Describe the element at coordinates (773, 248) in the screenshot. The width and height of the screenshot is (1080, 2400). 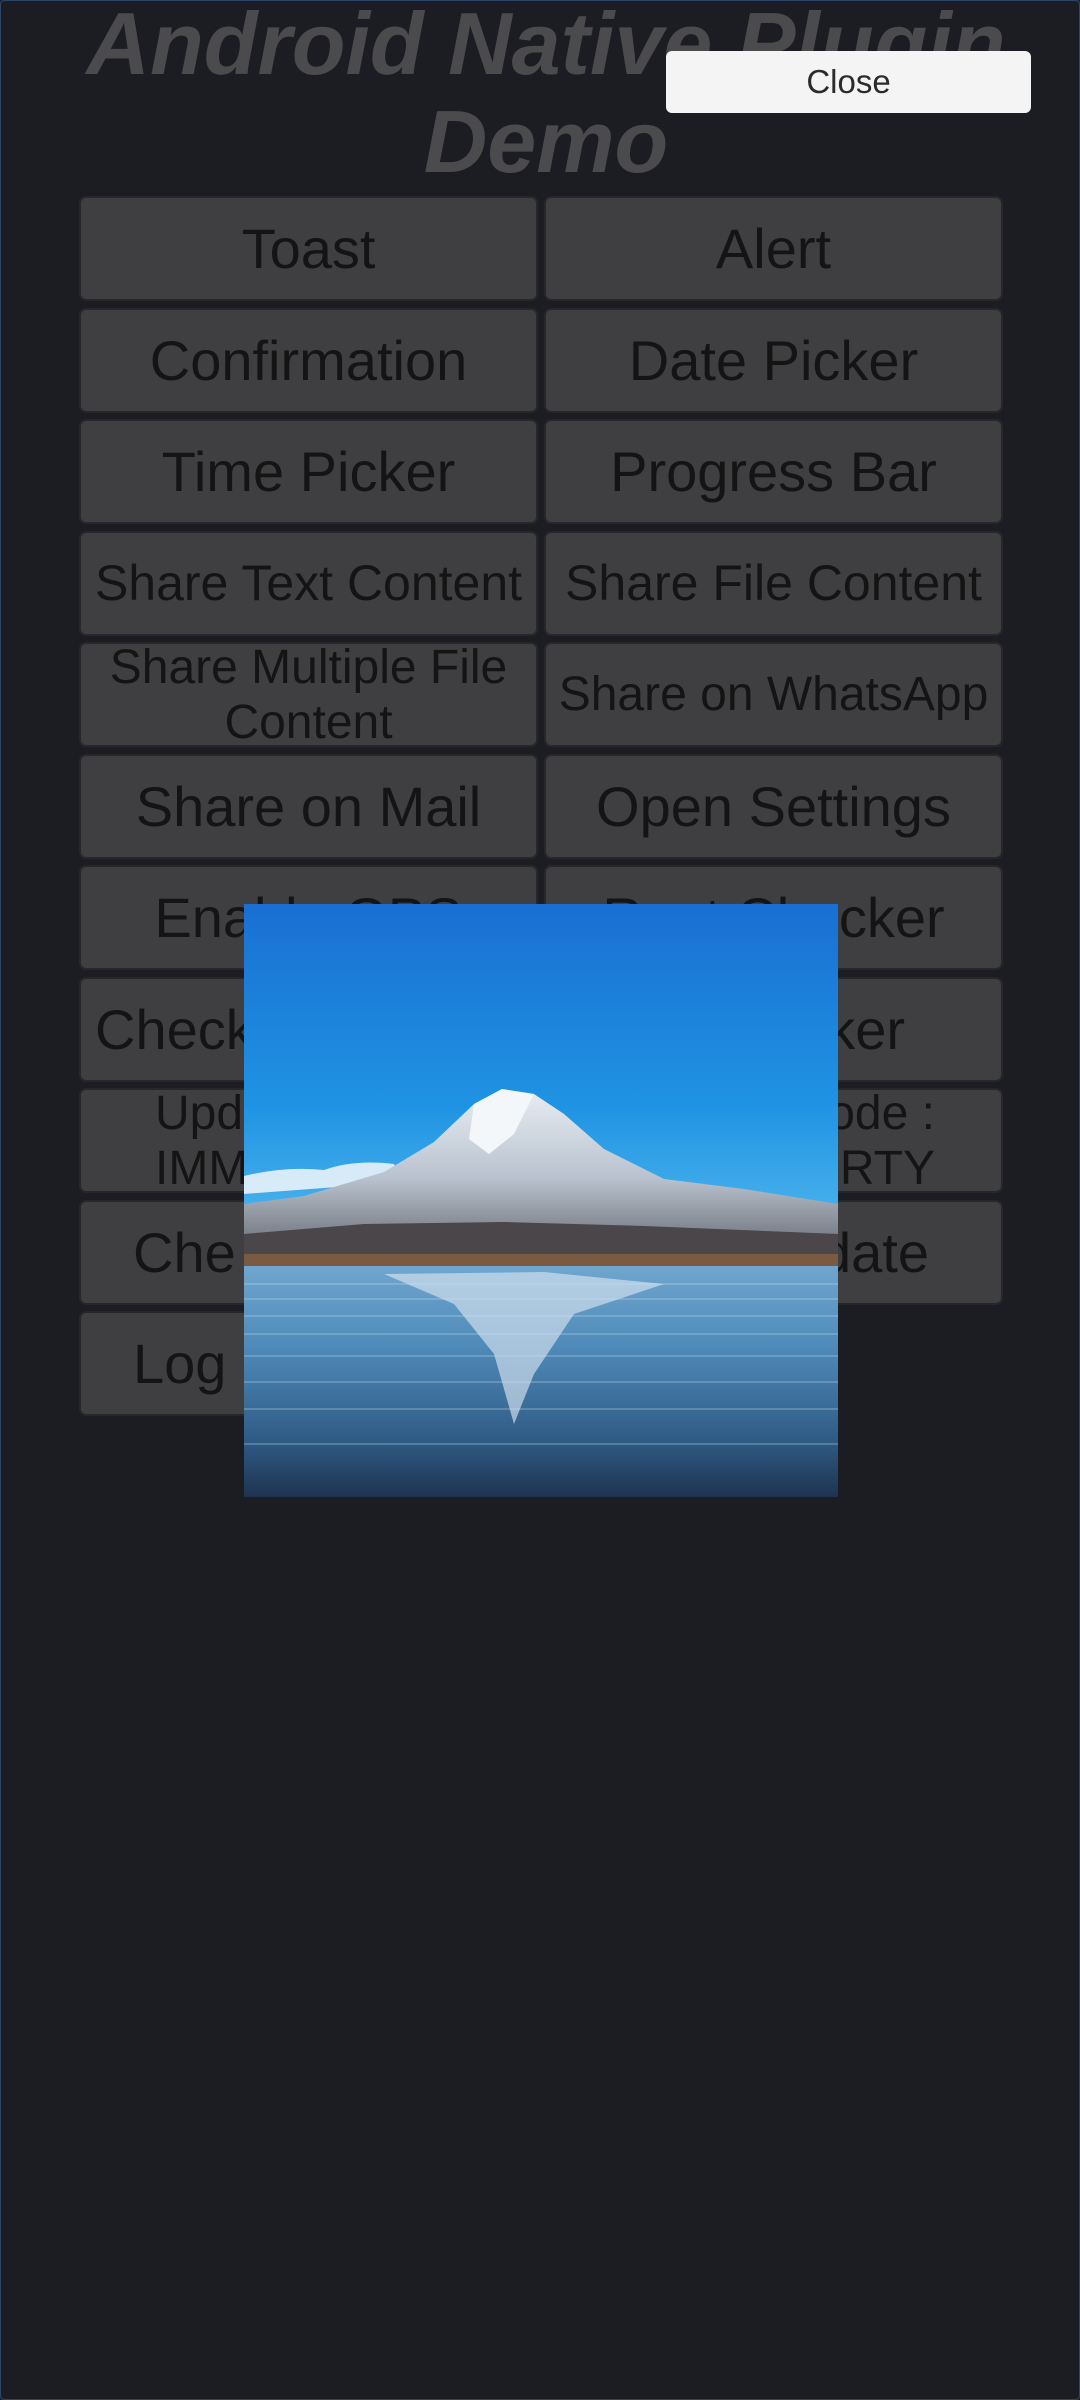
I see `alert-button: Alert` at that location.